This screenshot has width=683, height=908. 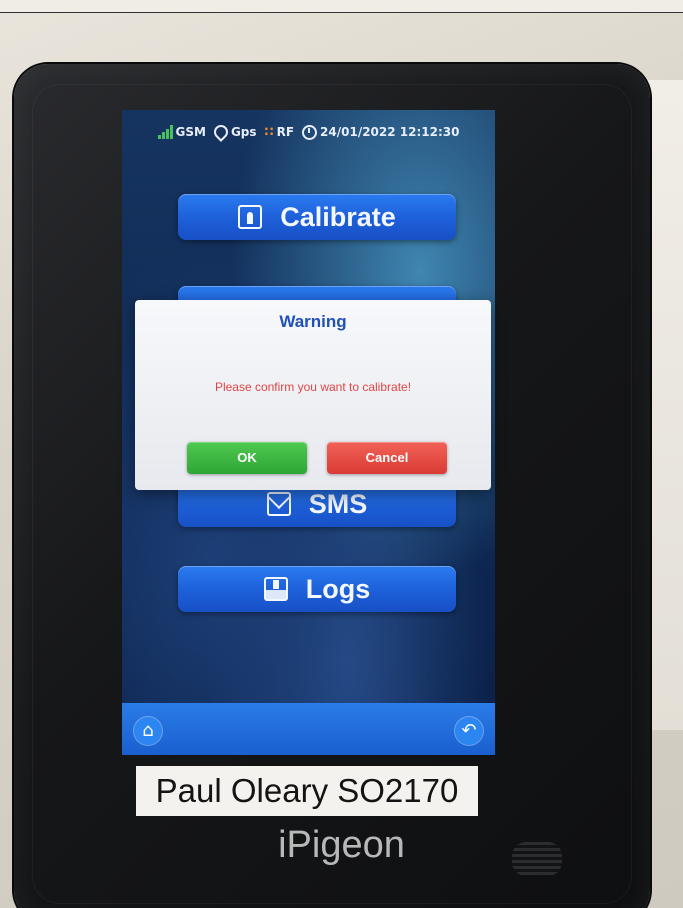 What do you see at coordinates (250, 217) in the screenshot?
I see `calibrate-icon` at bounding box center [250, 217].